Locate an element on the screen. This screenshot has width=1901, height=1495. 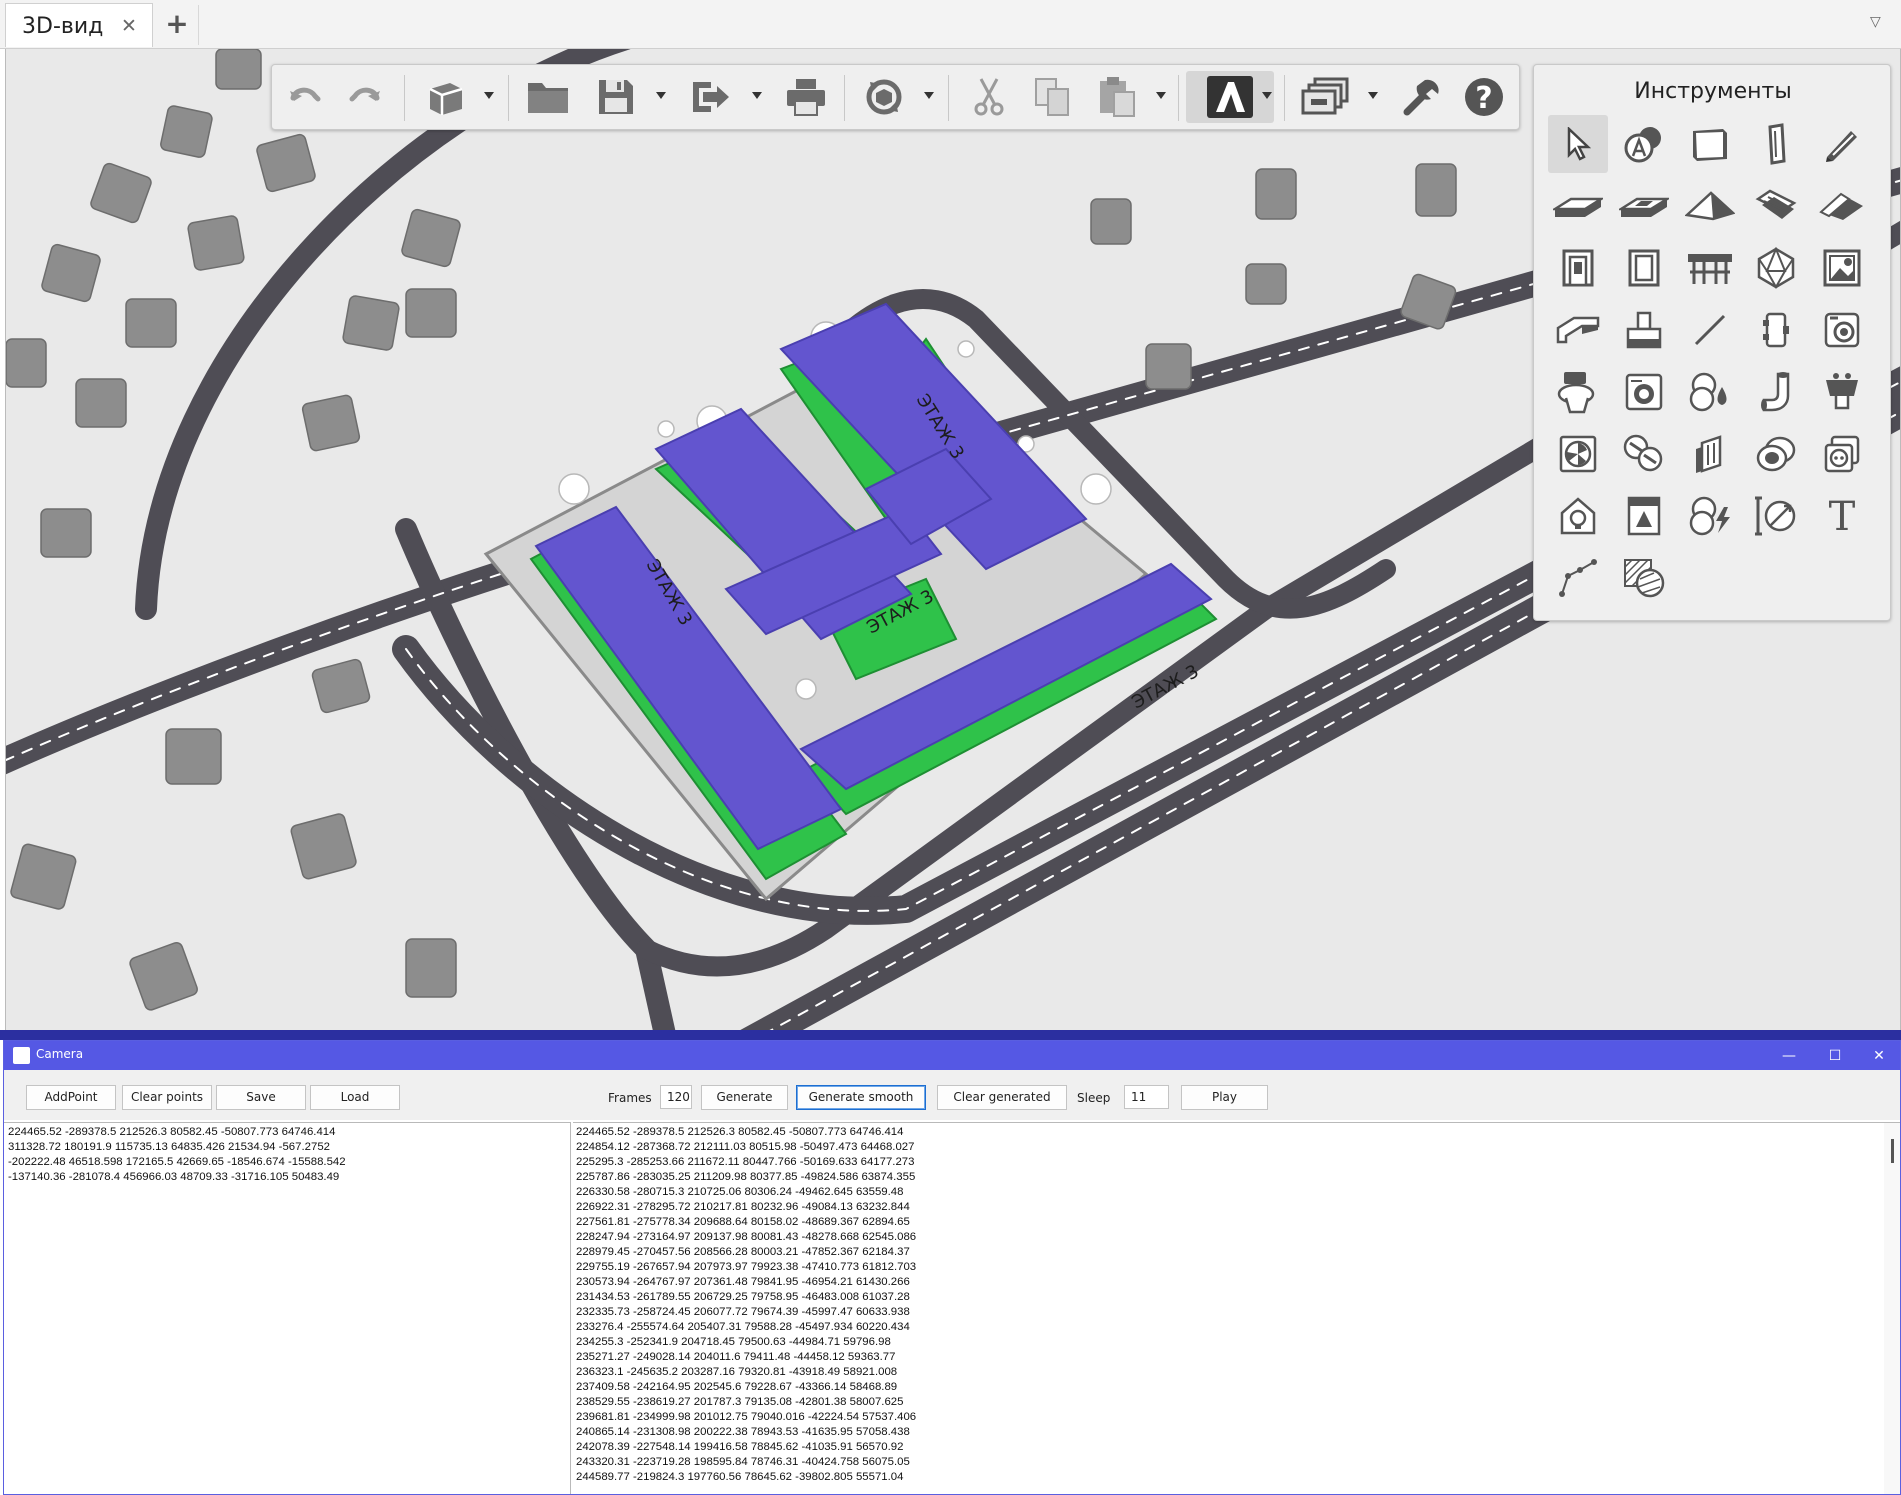
save-points-button: Save is located at coordinates (261, 1097).